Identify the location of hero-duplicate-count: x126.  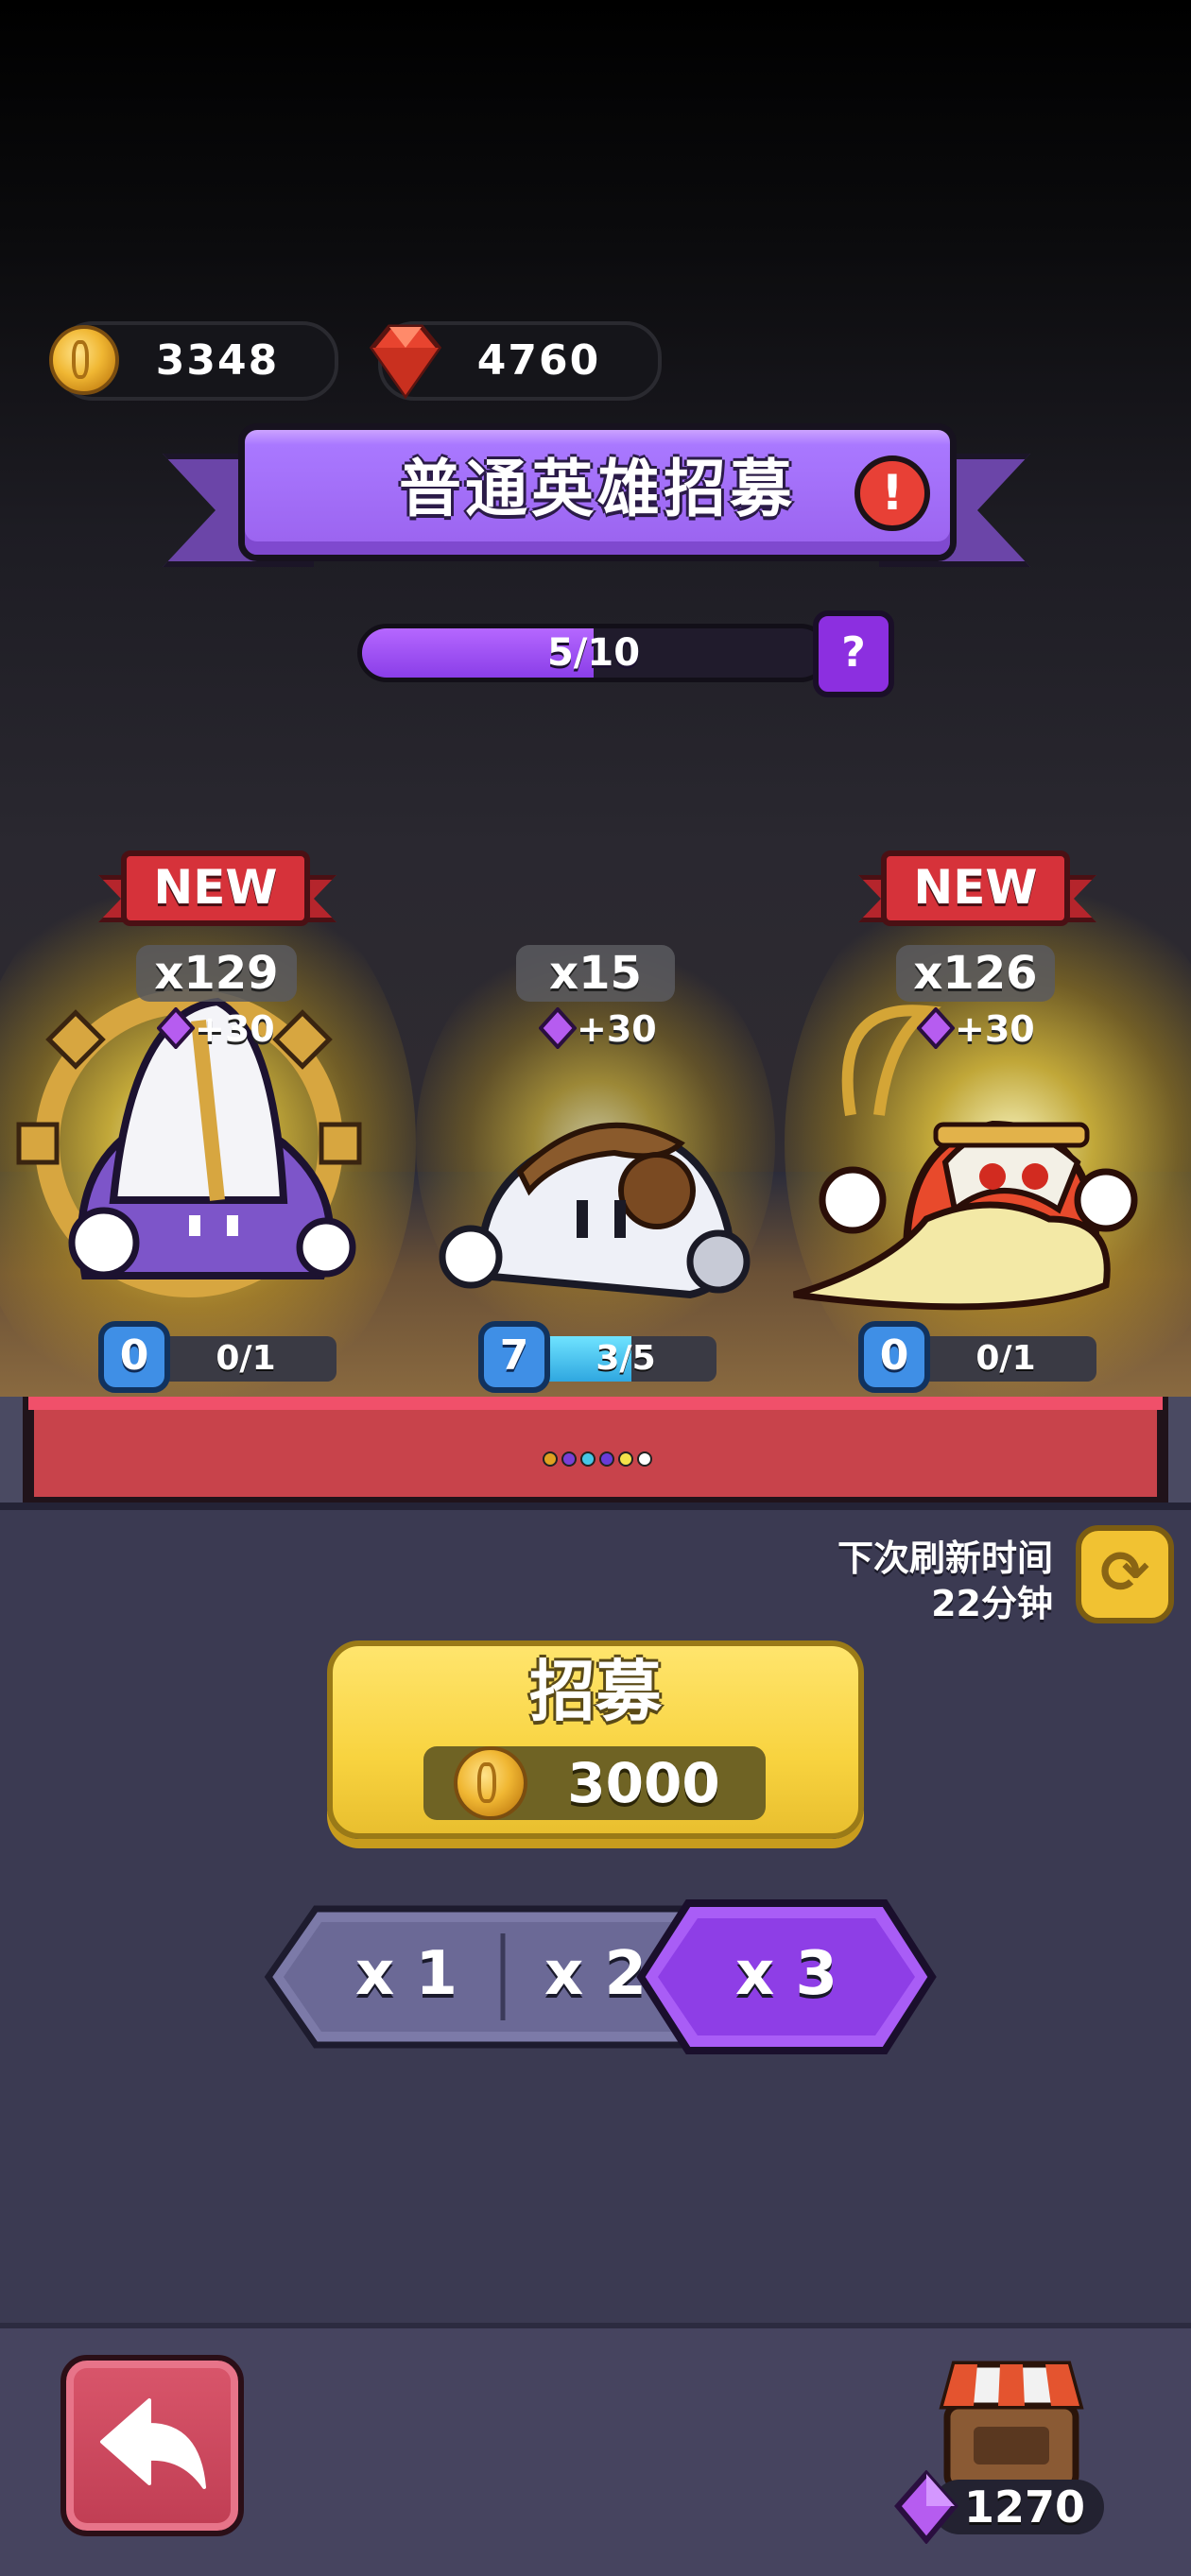
(976, 973).